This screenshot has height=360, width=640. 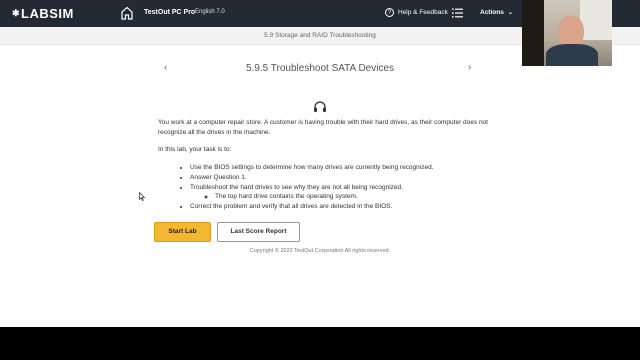 I want to click on language-version: English 7.0, so click(x=210, y=12).